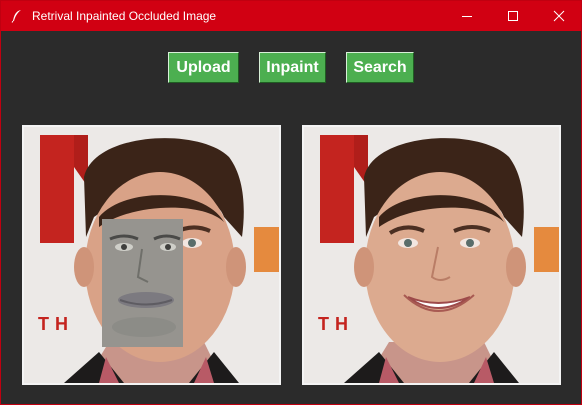  Describe the element at coordinates (203, 67) in the screenshot. I see `upload-button: Upload` at that location.